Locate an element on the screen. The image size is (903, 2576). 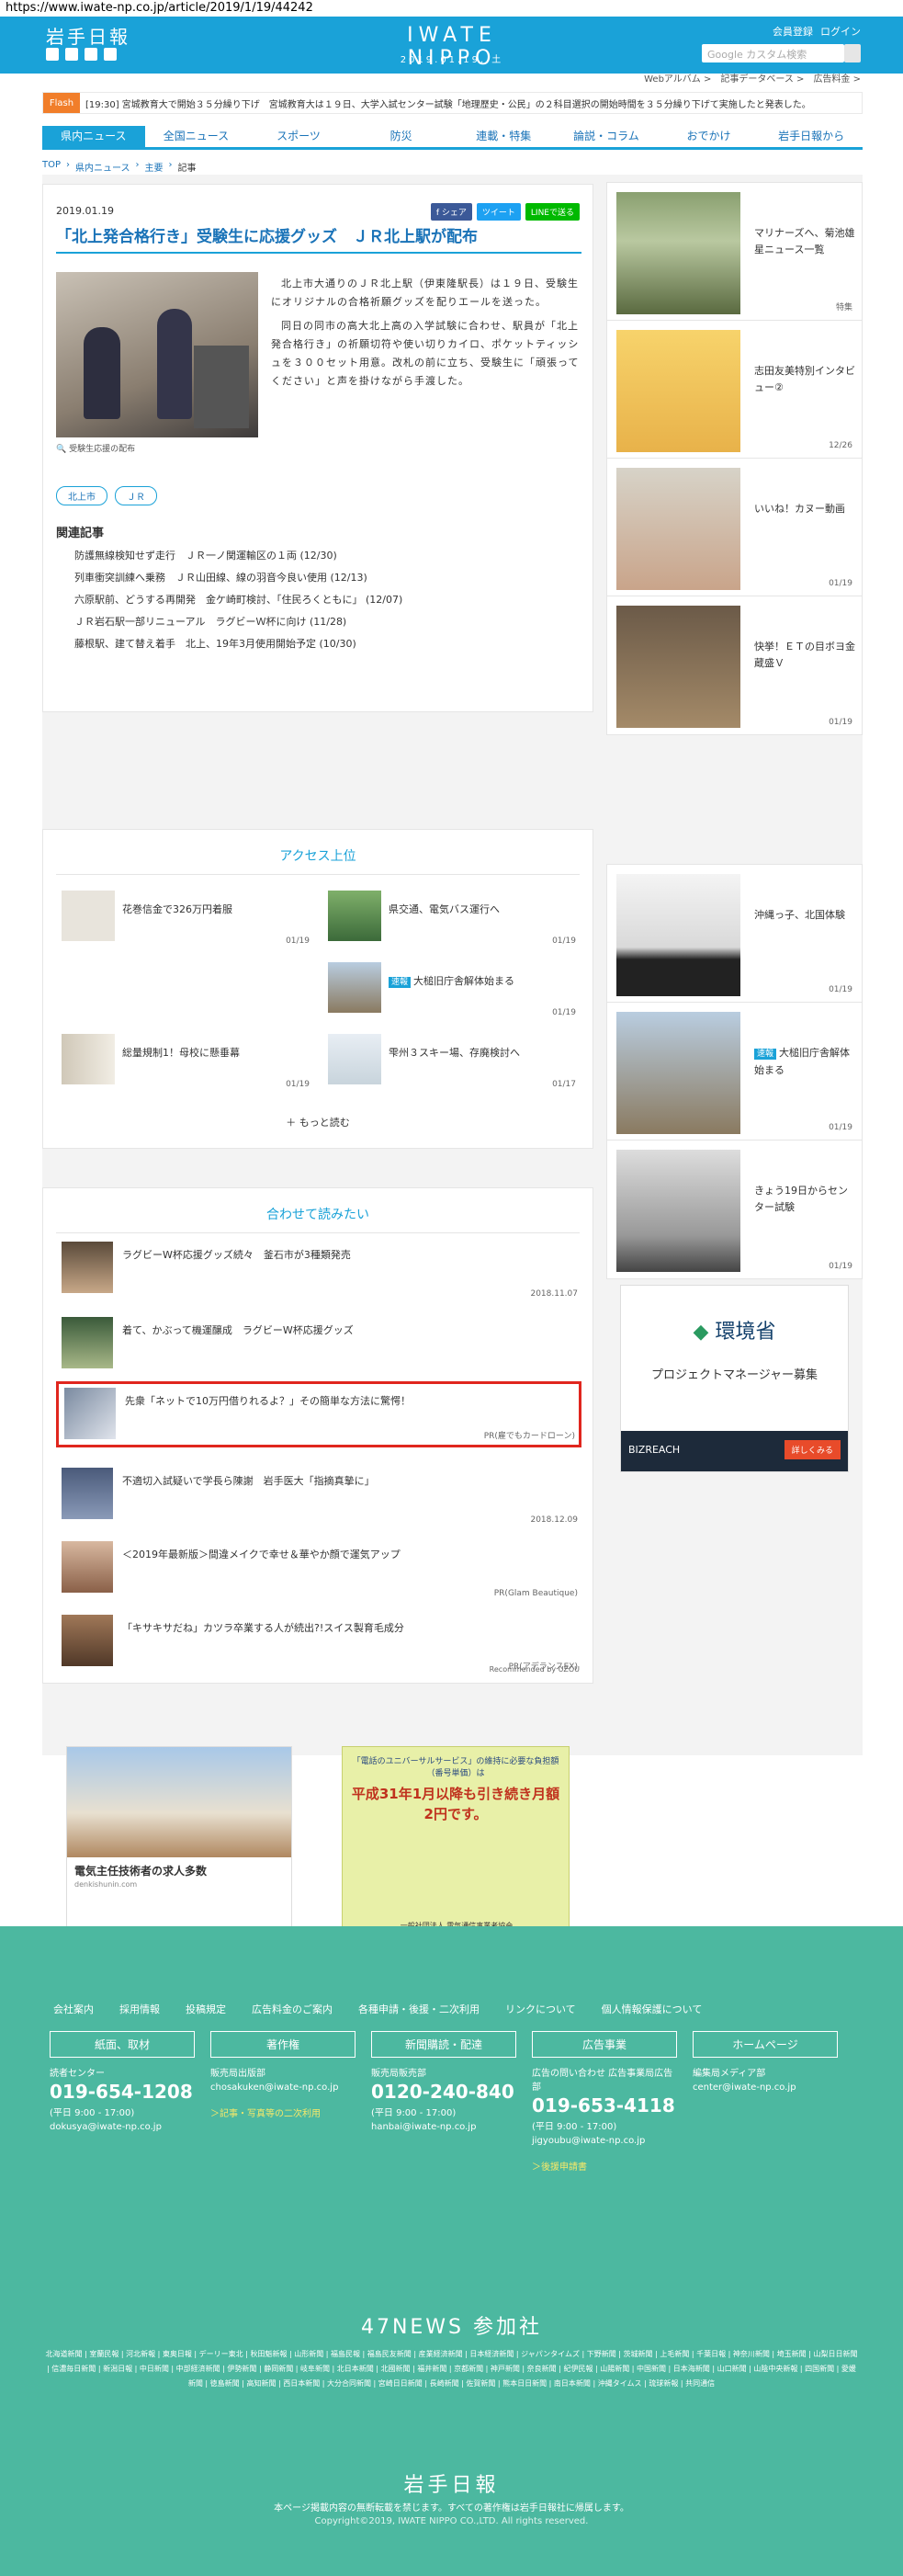
ranking-item: 花巻信金で326万円着服 01/19 is located at coordinates (186, 918).